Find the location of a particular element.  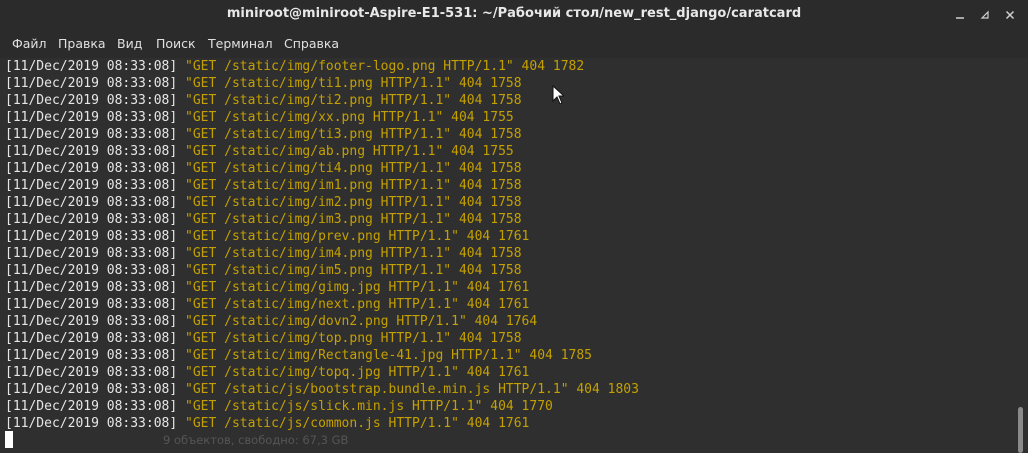

text-cursor is located at coordinates (9, 439).